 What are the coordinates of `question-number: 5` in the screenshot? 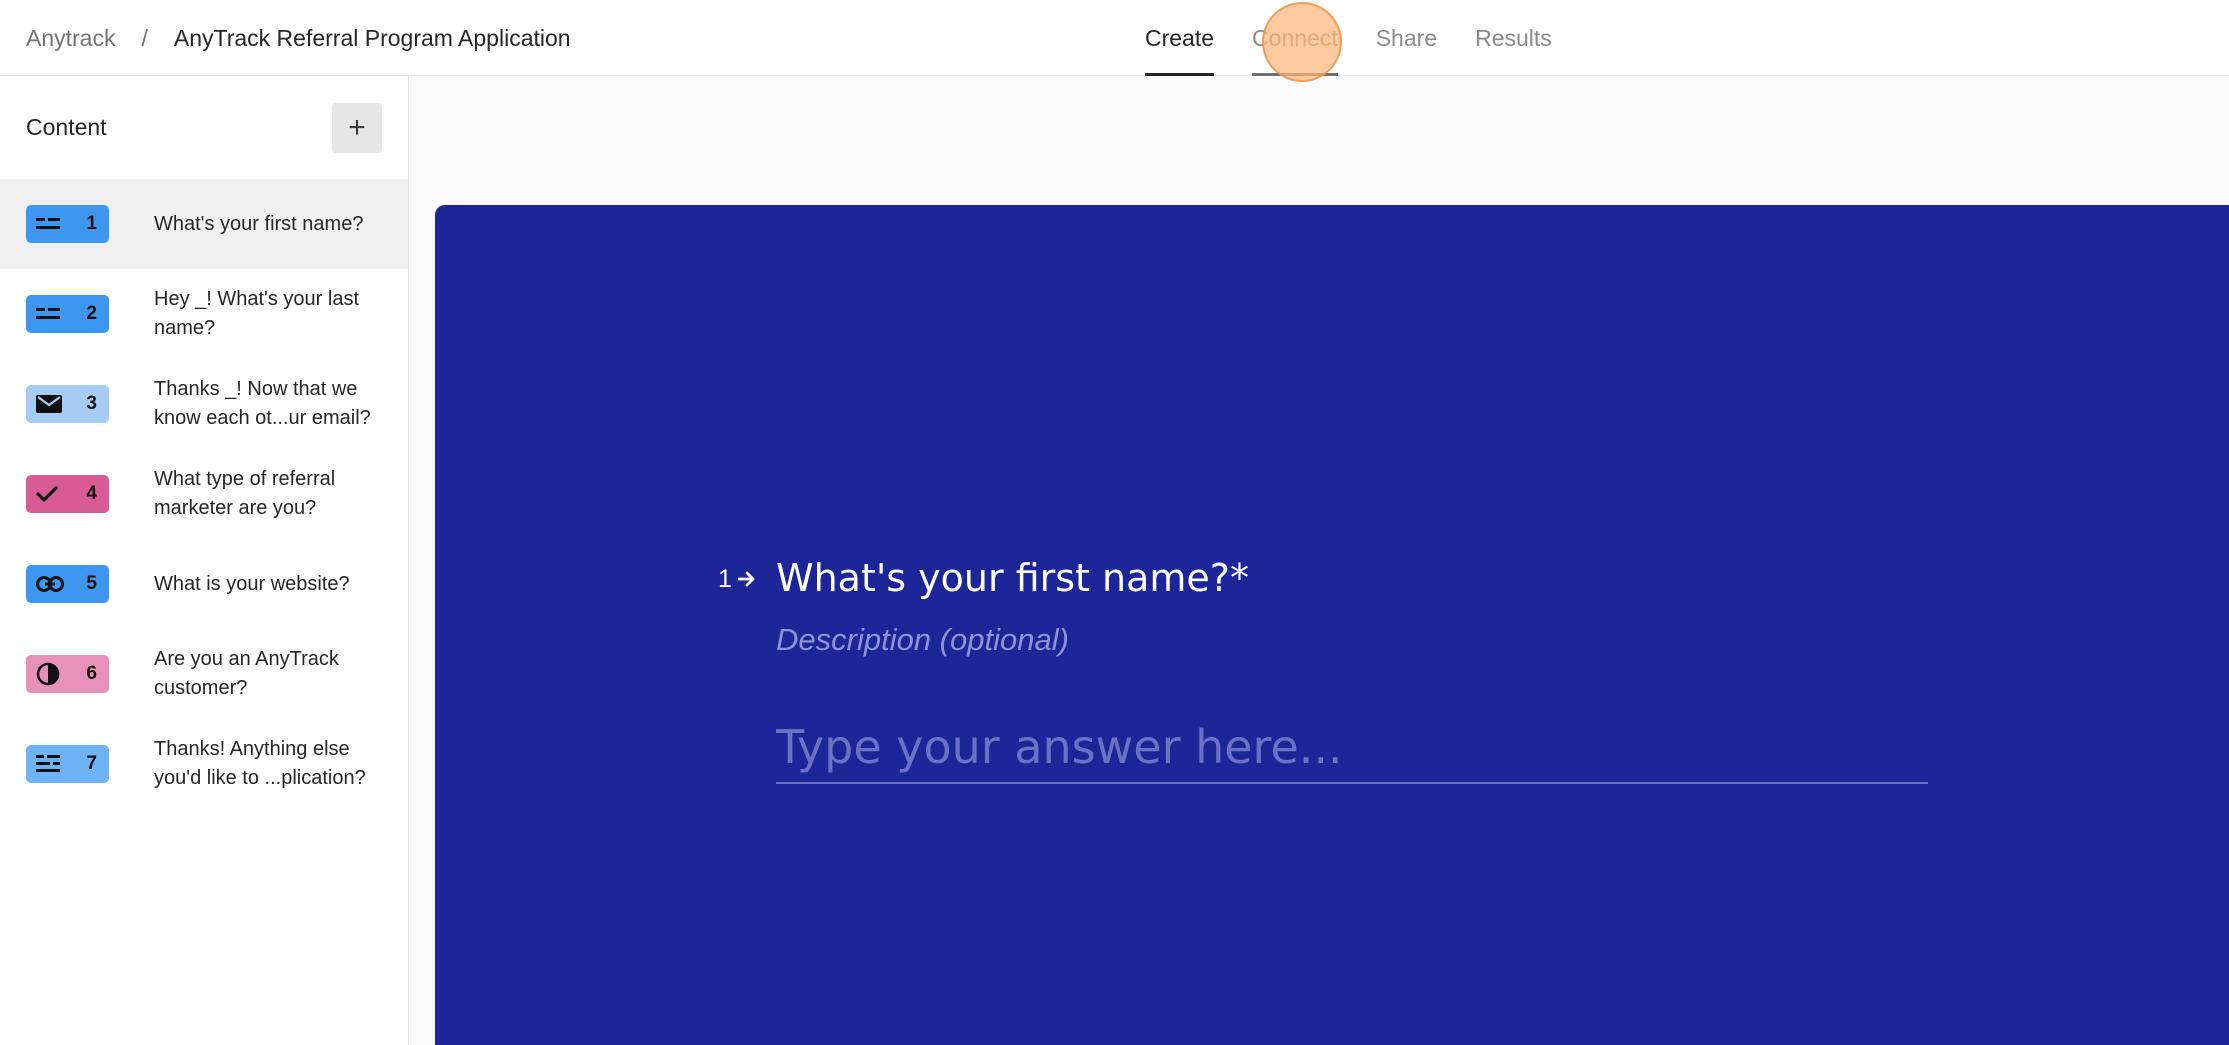 It's located at (91, 583).